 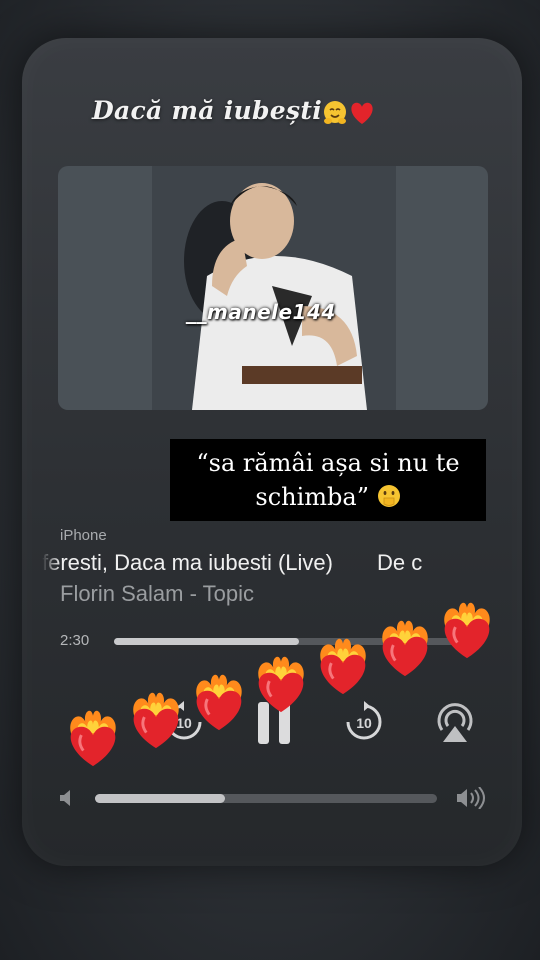 What do you see at coordinates (400, 562) in the screenshot?
I see `next-title-fragment: De c` at bounding box center [400, 562].